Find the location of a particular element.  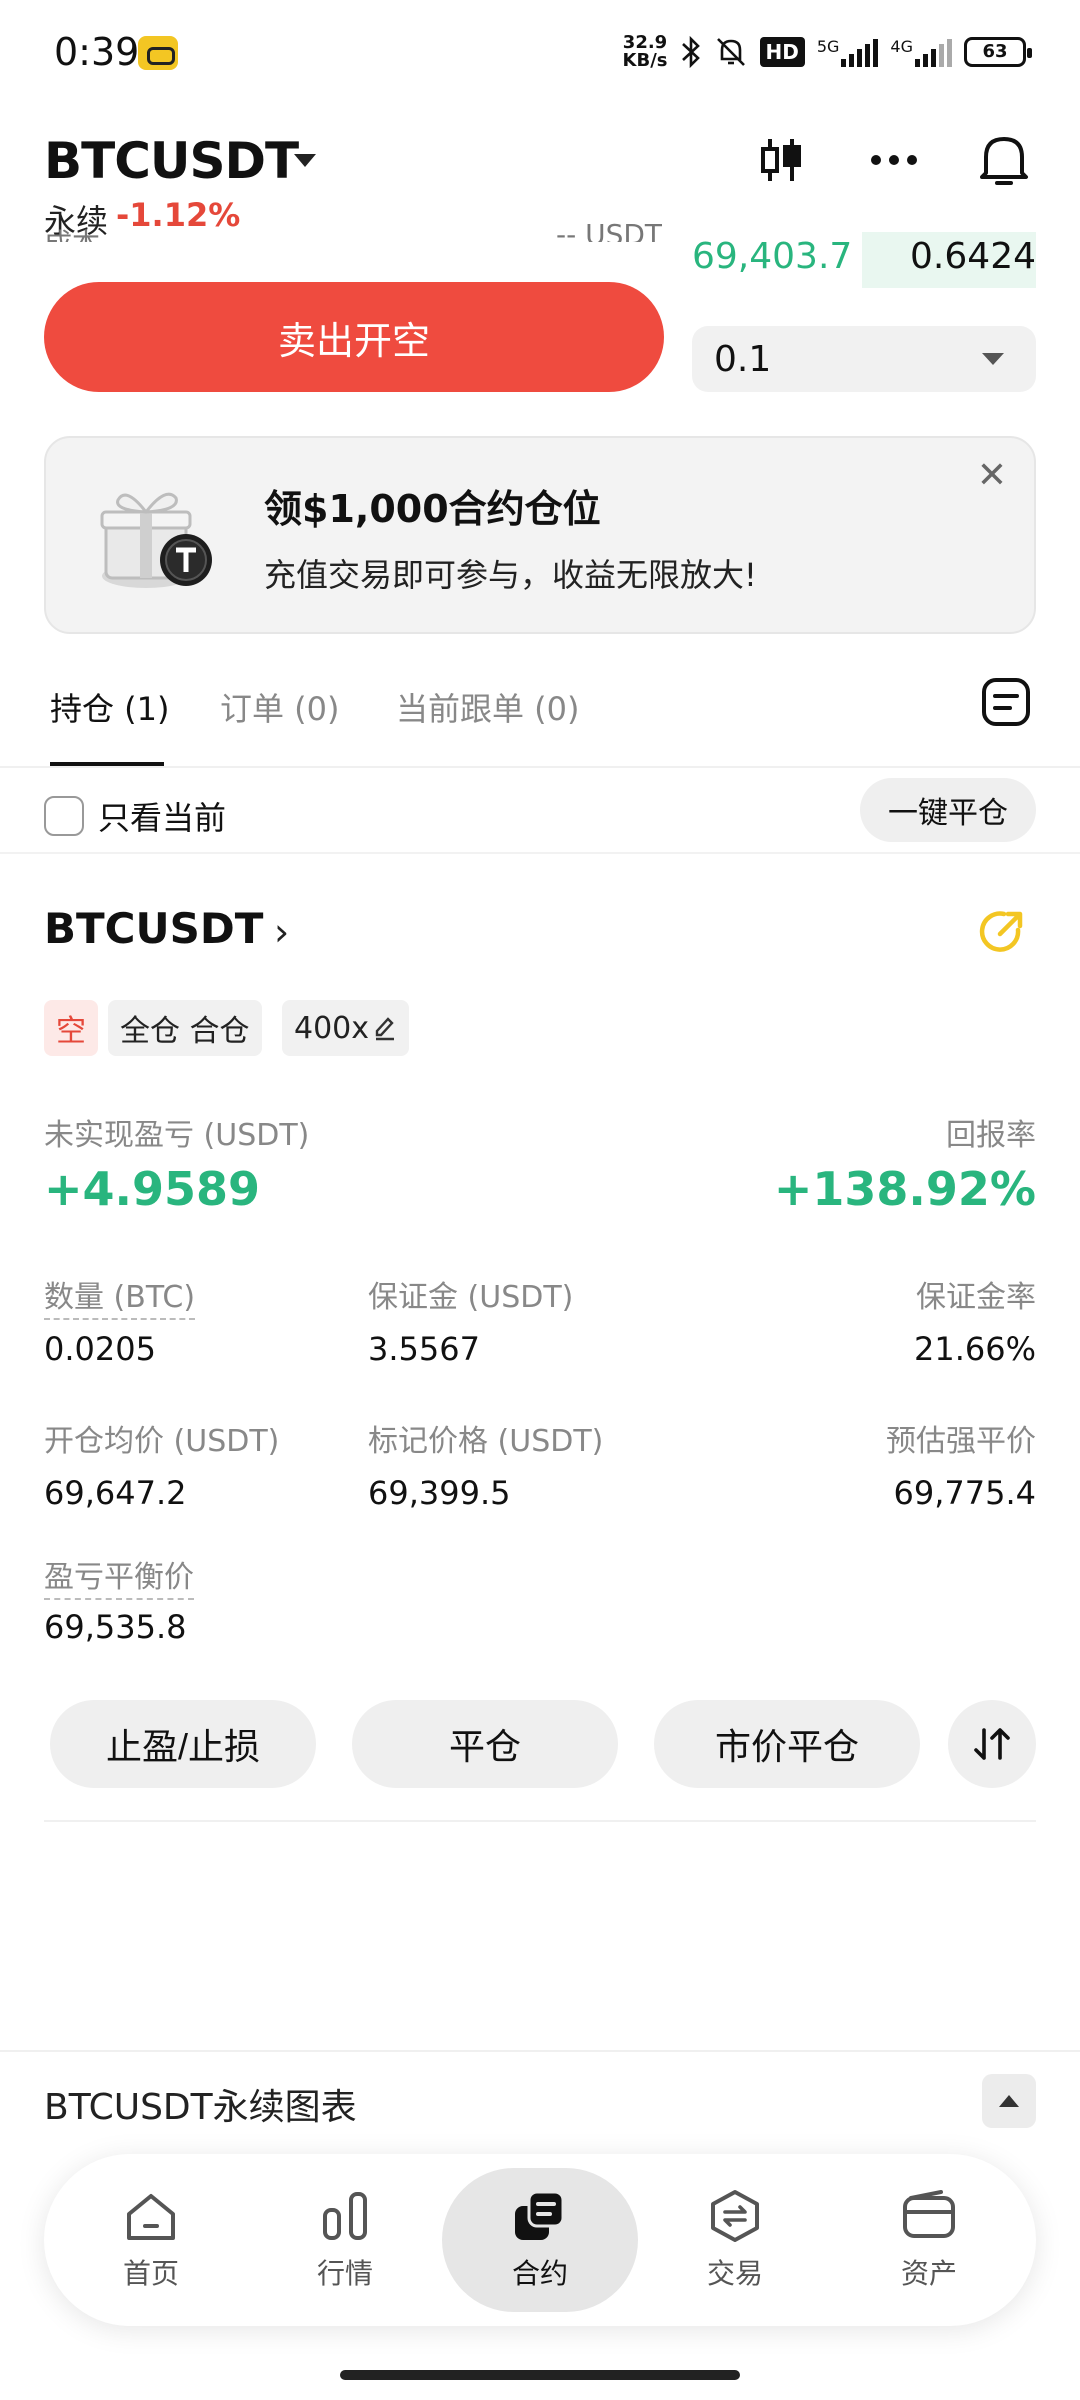

price-change: -1.12% is located at coordinates (178, 215).